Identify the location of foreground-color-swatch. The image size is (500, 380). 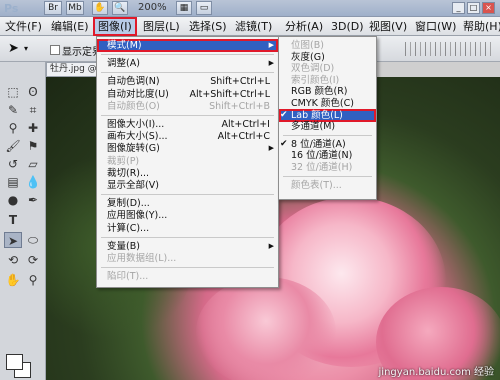
(14, 362).